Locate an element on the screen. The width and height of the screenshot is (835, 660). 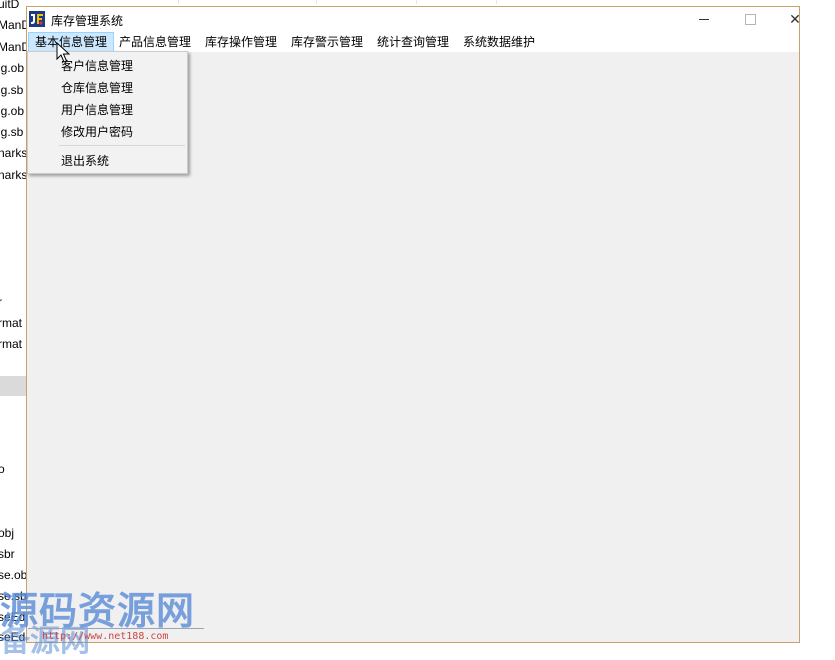
basic-info-dropdown: 客户信息管理 仓库信息管理 用户信息管理 修改用户密码 退出系统 is located at coordinates (107, 112).